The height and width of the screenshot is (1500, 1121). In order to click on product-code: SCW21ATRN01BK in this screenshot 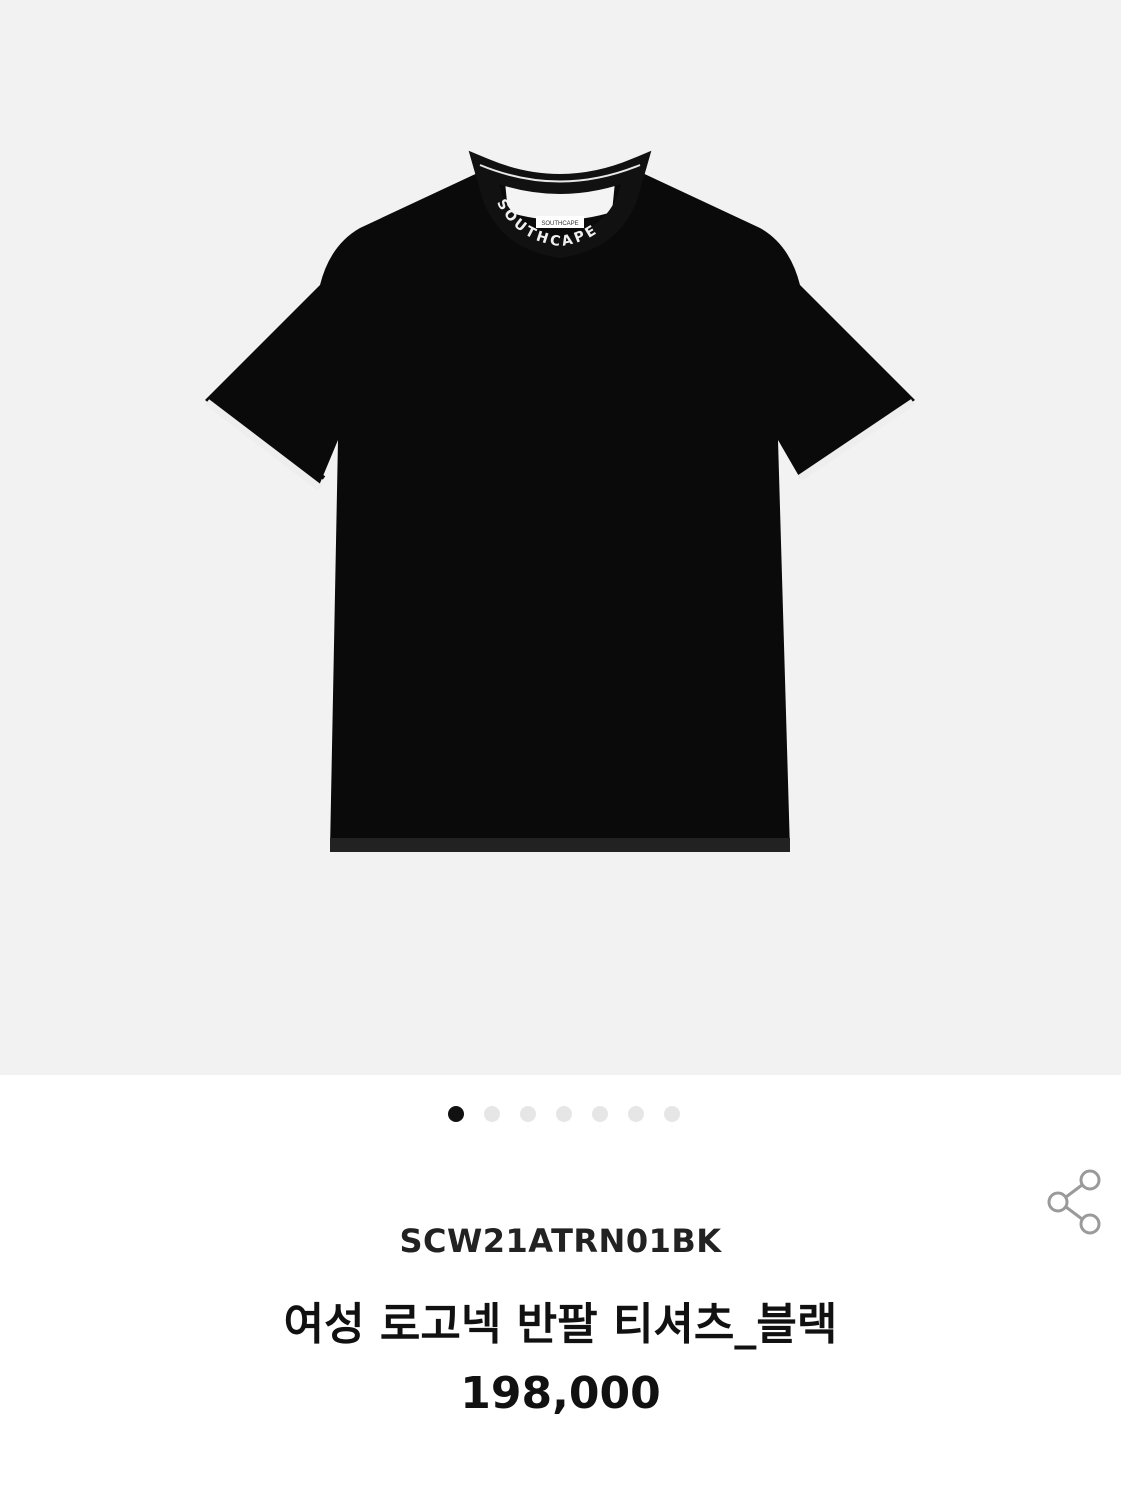, I will do `click(560, 1241)`.